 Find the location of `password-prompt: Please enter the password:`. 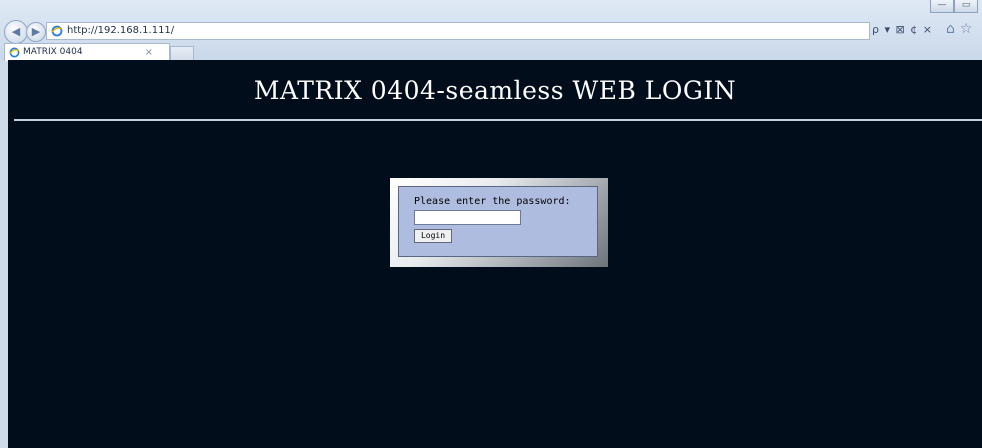

password-prompt: Please enter the password: is located at coordinates (492, 201).